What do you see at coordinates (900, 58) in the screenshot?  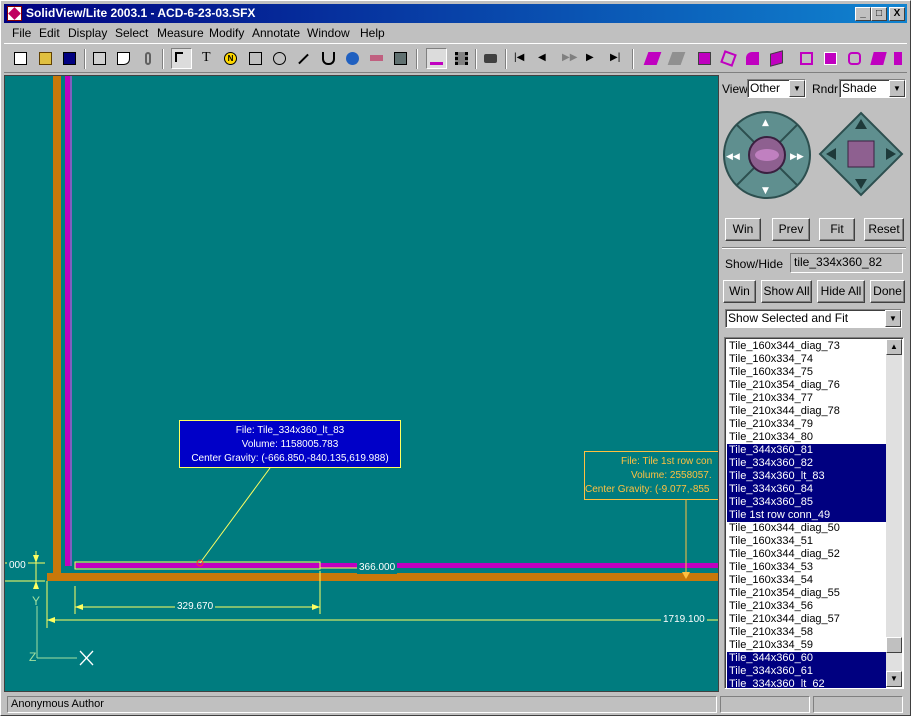 I see `section-11-icon` at bounding box center [900, 58].